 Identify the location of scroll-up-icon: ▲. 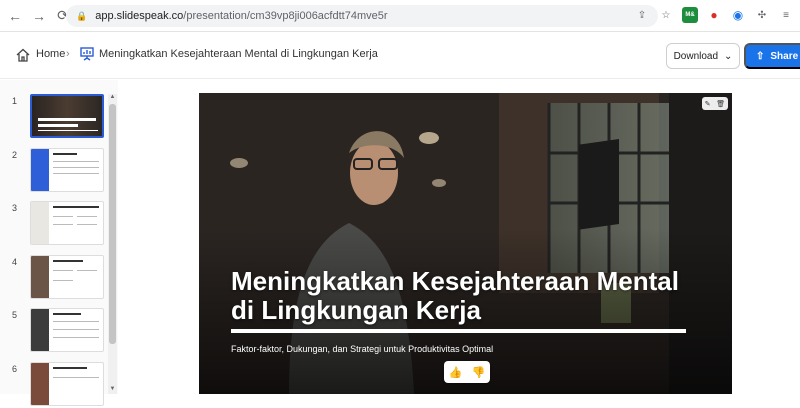
(112, 97).